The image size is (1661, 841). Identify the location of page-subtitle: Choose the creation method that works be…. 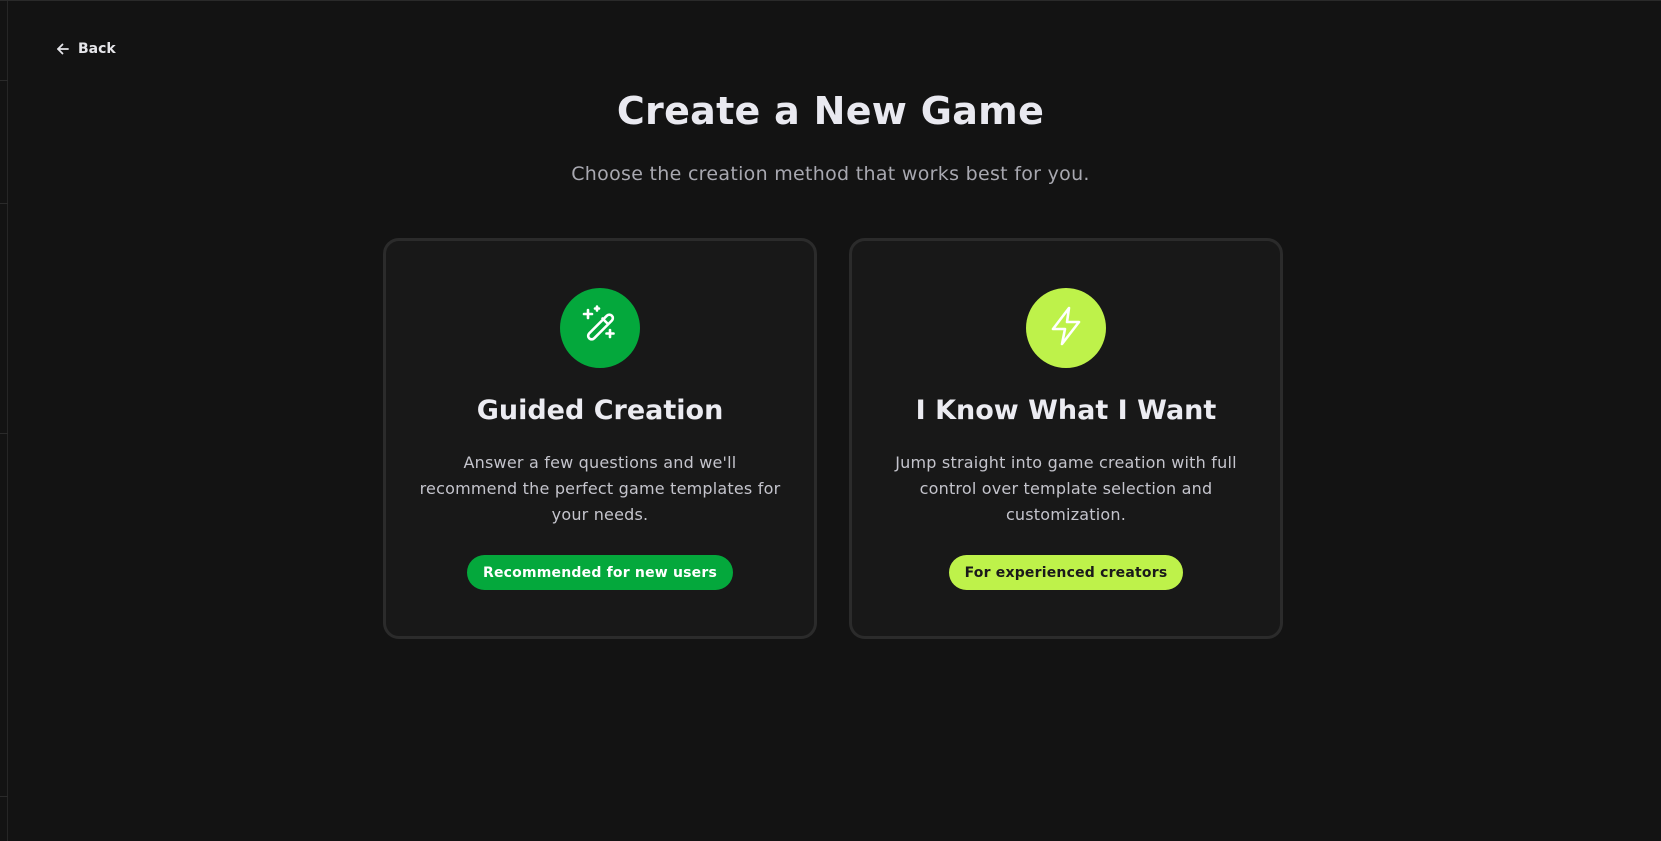
(830, 174).